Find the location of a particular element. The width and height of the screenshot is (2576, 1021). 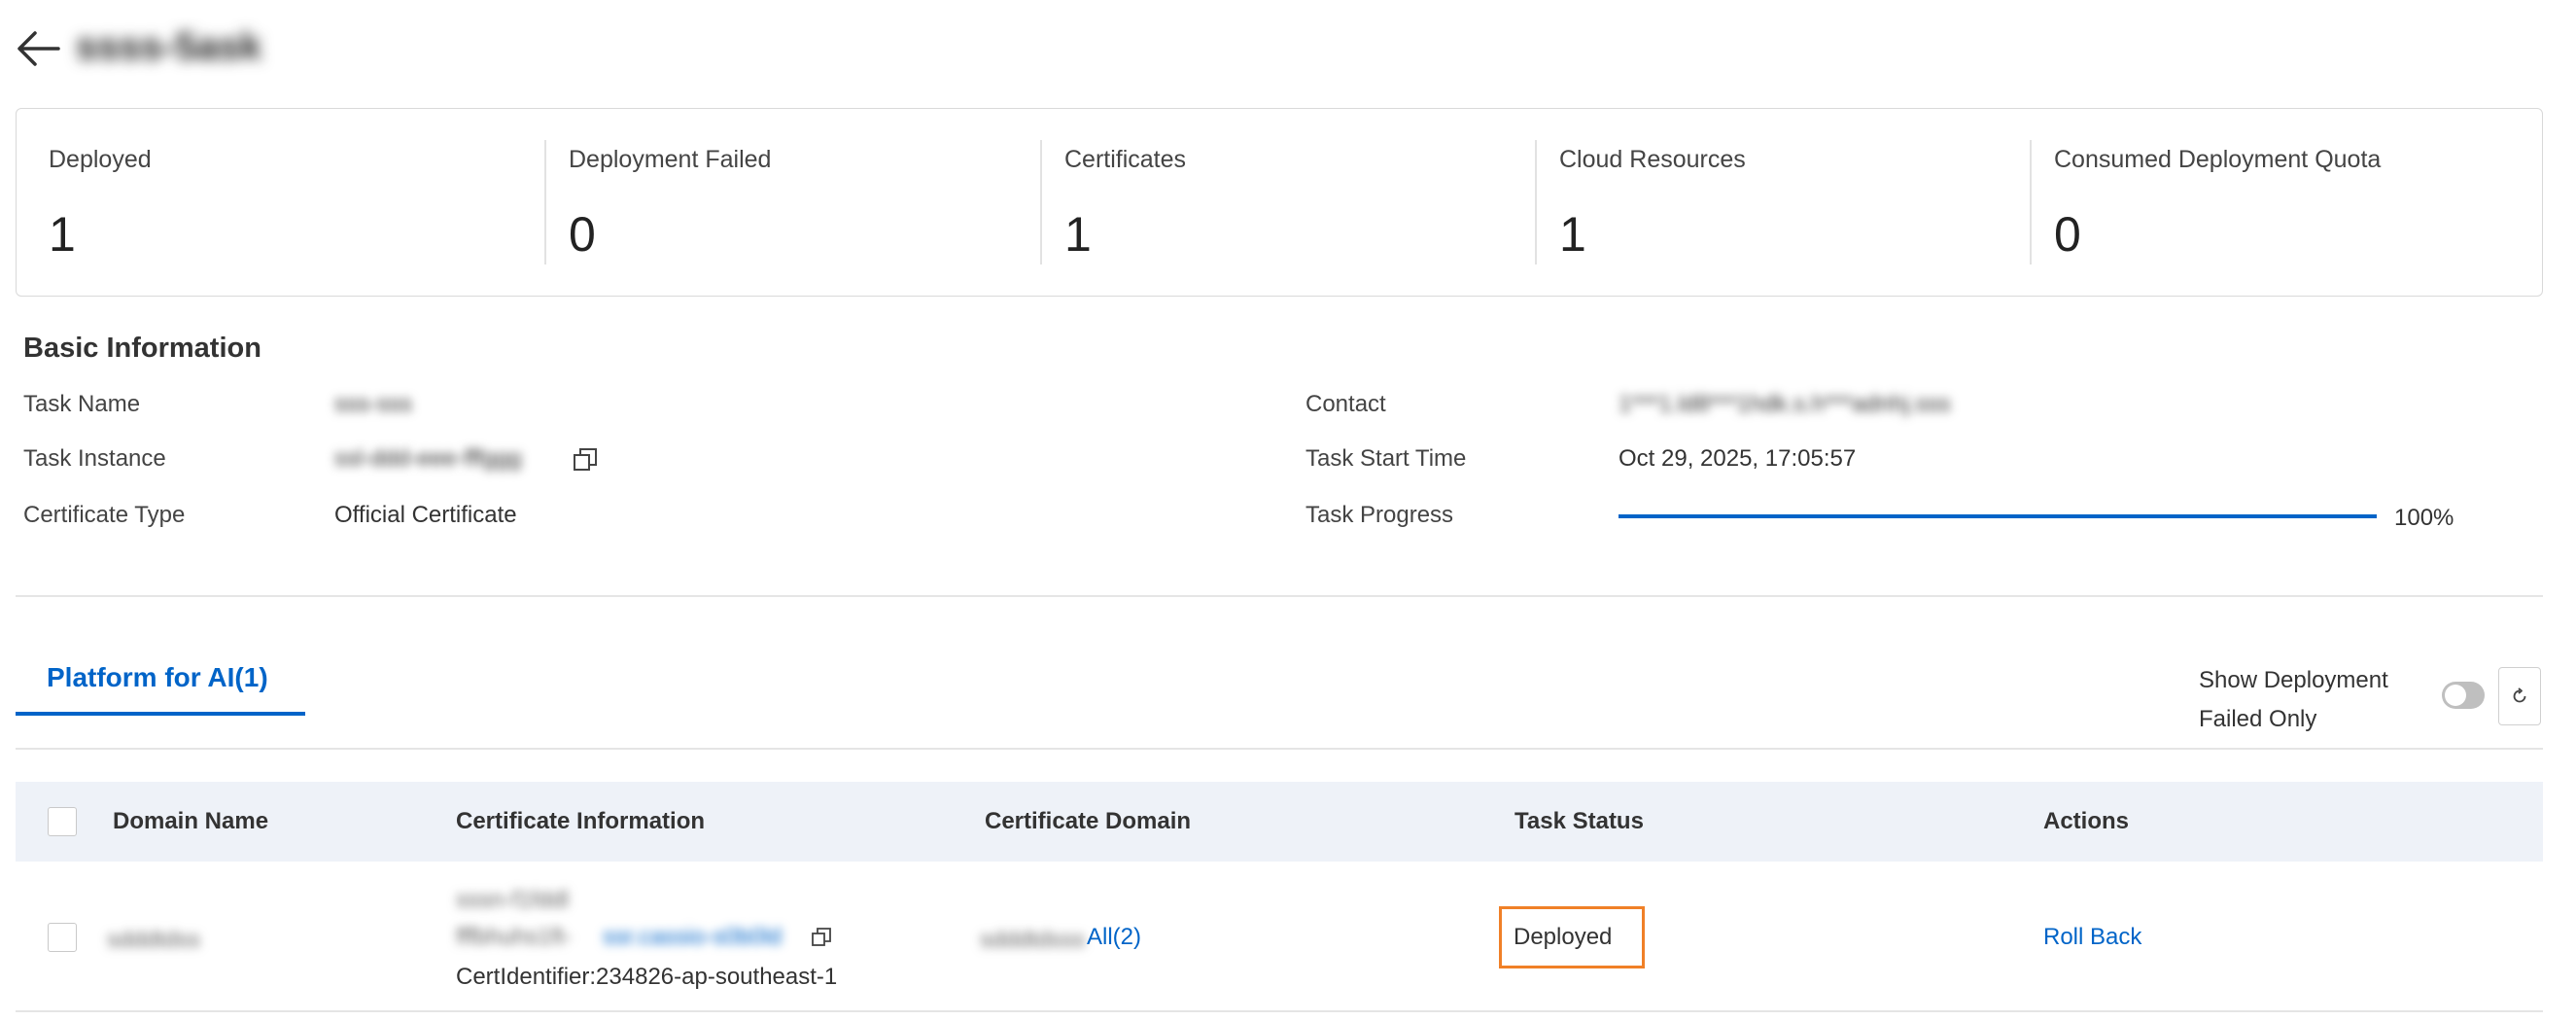

task-instance-label: Task Instance is located at coordinates (95, 459).